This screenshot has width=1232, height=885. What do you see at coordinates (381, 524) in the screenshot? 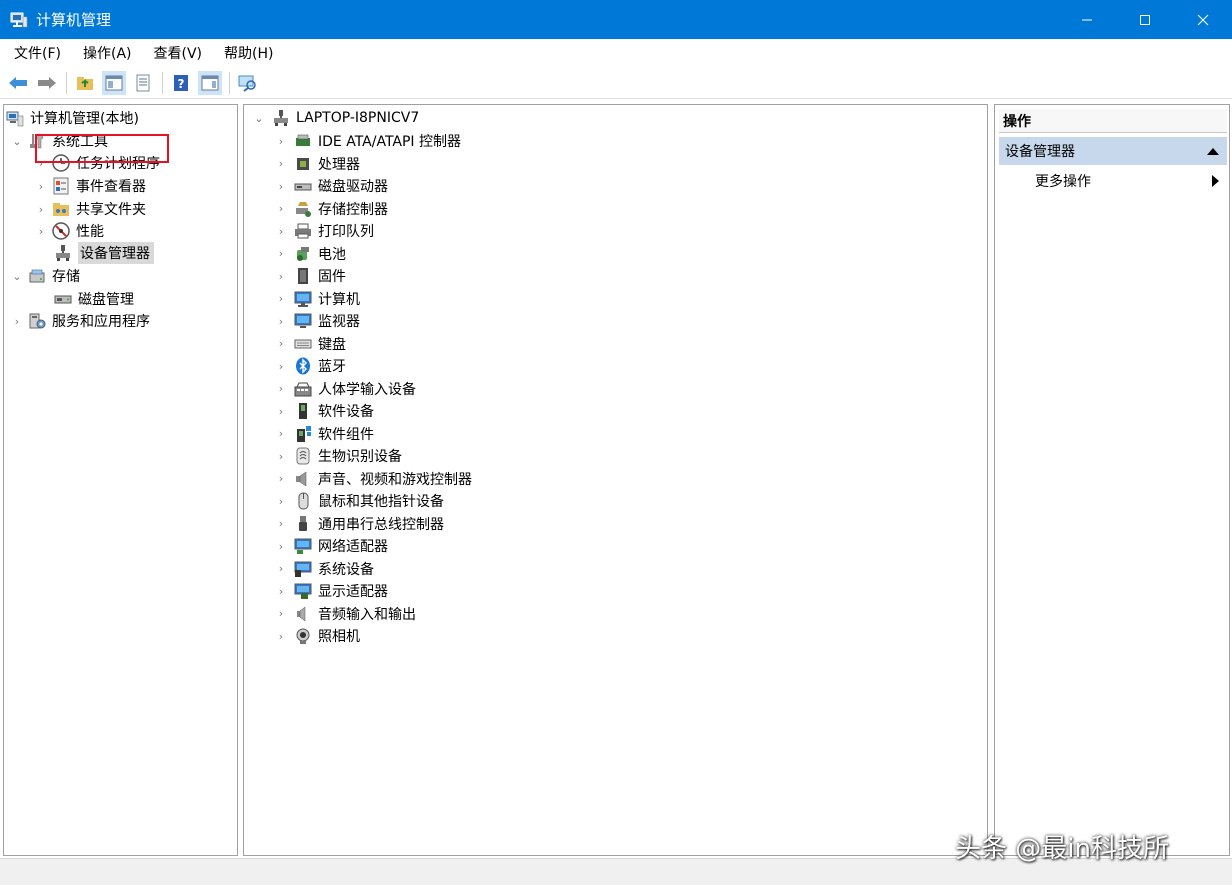
I see `device-category-label: 通用串行总线控制器` at bounding box center [381, 524].